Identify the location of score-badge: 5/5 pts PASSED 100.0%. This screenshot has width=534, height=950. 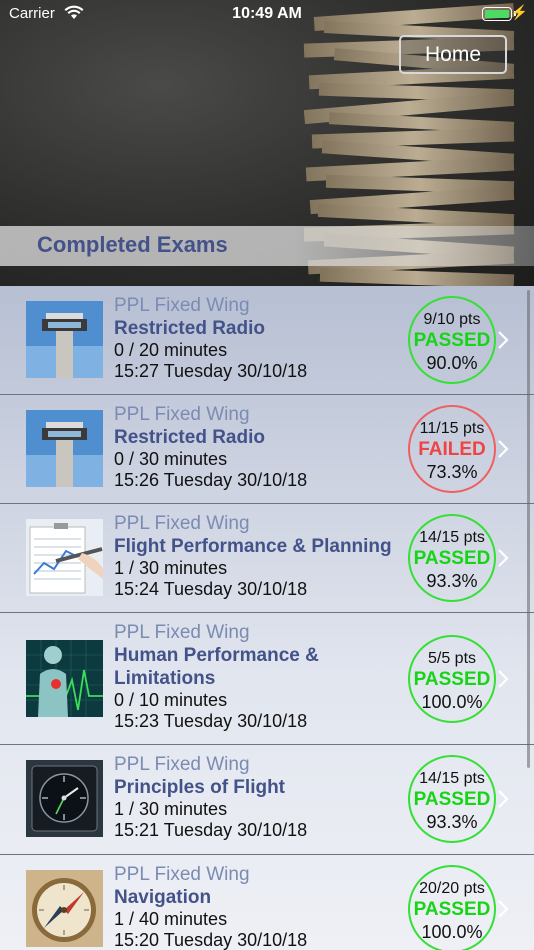
(452, 679).